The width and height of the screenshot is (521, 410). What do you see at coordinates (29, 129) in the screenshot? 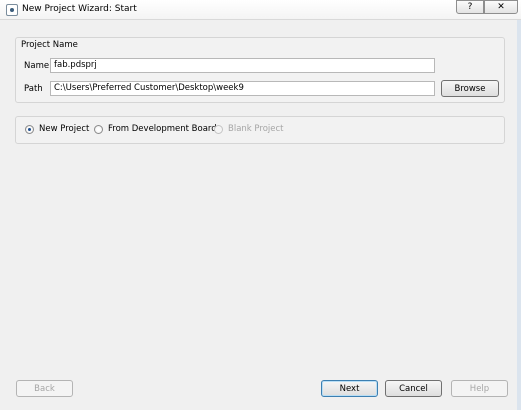
I see `radio-button-checked` at bounding box center [29, 129].